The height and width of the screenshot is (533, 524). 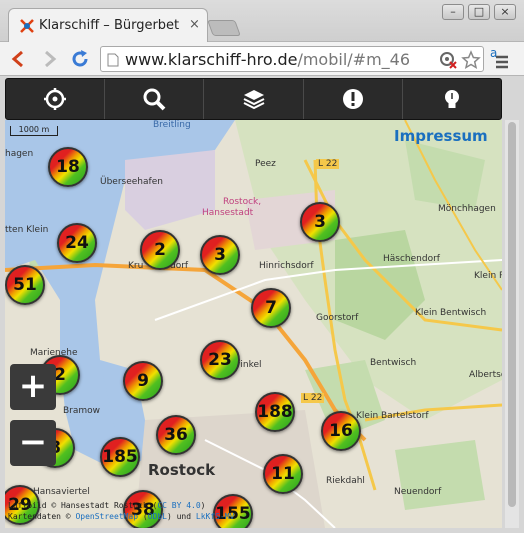 What do you see at coordinates (27, 230) in the screenshot?
I see `label-tten-klein: tten Klein` at bounding box center [27, 230].